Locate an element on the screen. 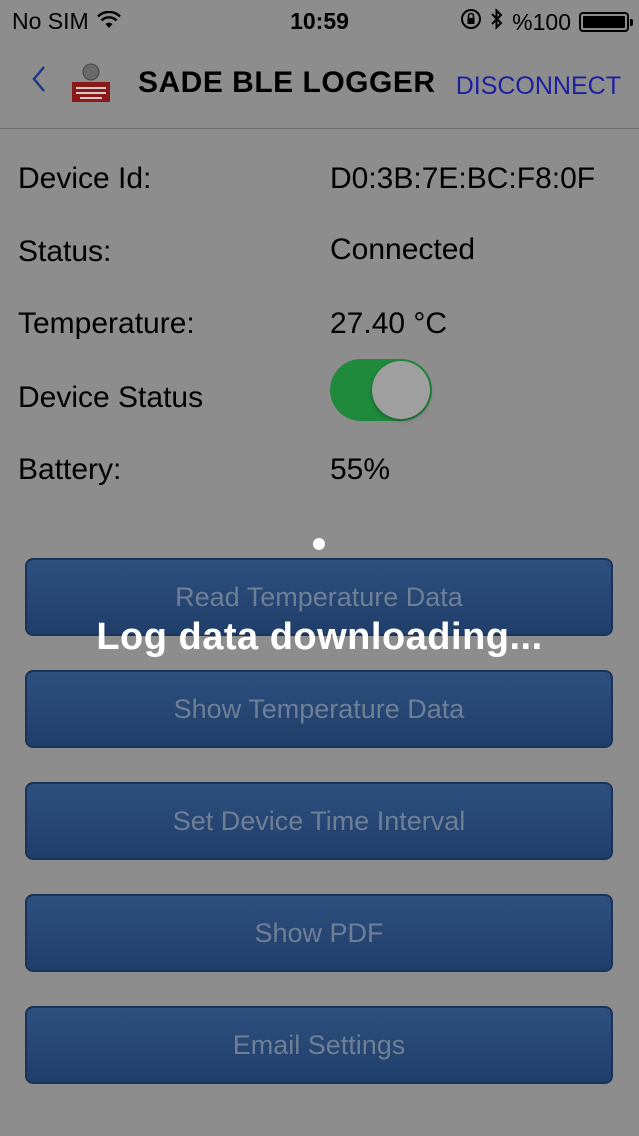  navigation-bar: SADE BLE LOGGER DISCONNECT is located at coordinates (319, 84).